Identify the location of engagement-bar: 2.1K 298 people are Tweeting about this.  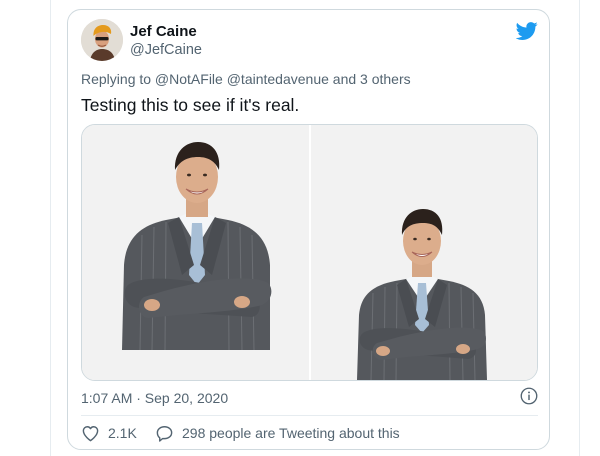
(309, 433).